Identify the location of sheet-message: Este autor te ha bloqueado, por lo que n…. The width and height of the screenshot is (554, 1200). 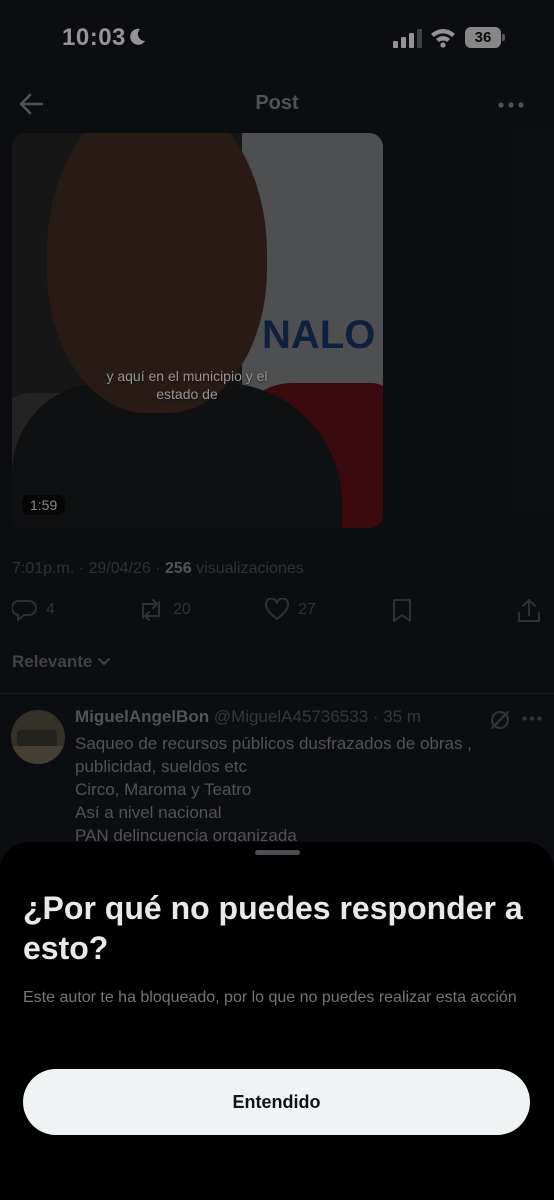
(270, 997).